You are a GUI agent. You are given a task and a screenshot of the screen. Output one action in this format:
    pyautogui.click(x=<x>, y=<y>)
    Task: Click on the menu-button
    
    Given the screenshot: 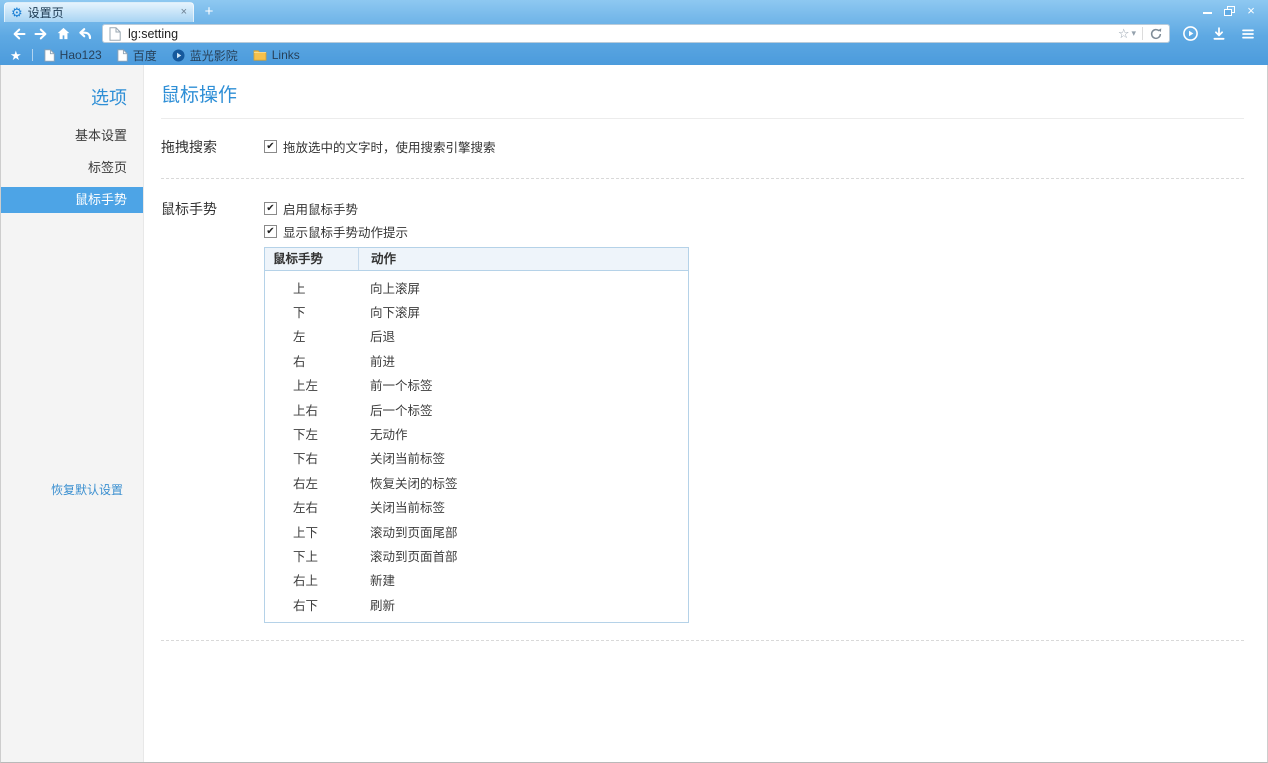 What is the action you would take?
    pyautogui.click(x=1248, y=34)
    